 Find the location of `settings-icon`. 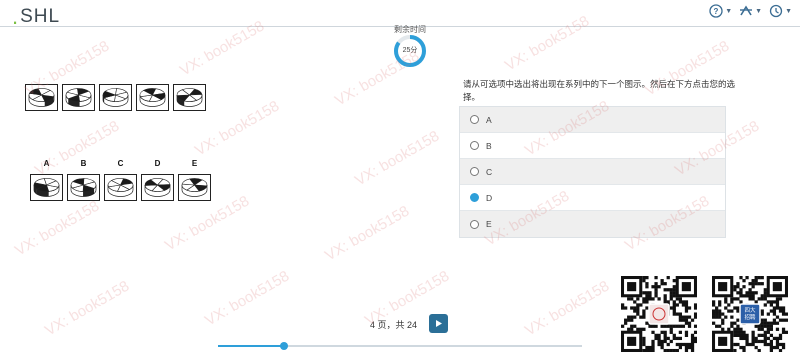

settings-icon is located at coordinates (776, 11).